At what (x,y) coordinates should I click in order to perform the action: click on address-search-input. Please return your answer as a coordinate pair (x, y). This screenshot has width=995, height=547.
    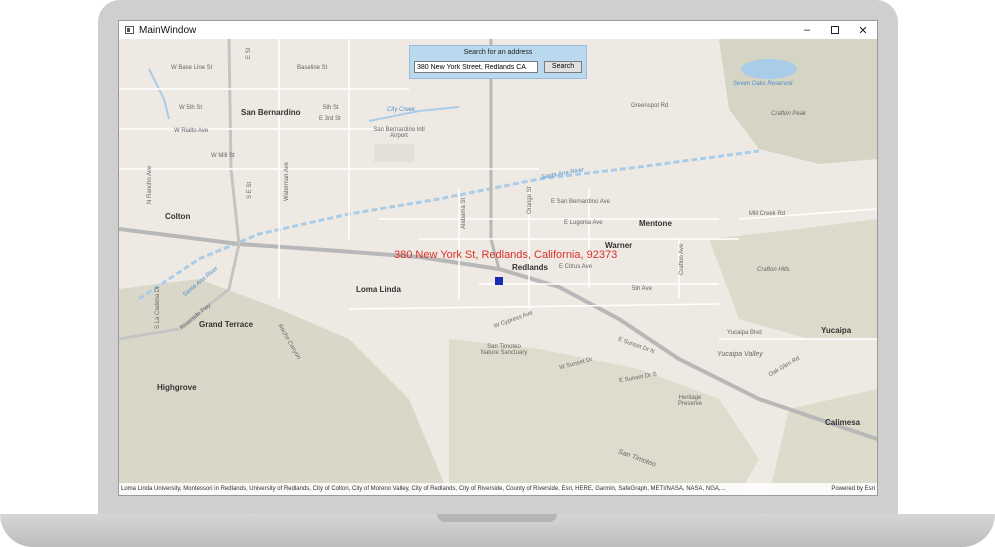
    Looking at the image, I should click on (476, 67).